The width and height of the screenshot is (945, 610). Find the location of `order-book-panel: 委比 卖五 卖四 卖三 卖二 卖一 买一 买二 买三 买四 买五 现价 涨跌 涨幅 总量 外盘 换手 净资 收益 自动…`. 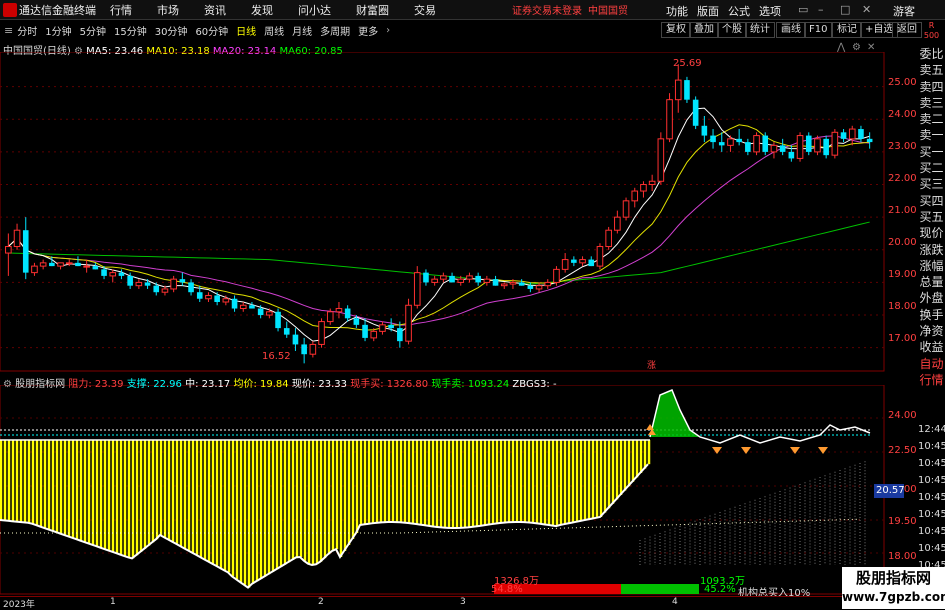

order-book-panel: 委比 卖五 卖四 卖三 卖二 卖一 买一 买二 买三 买四 买五 现价 涨跌 涨幅 总量 外盘 换手 净资 收益 自动… is located at coordinates (931, 217).